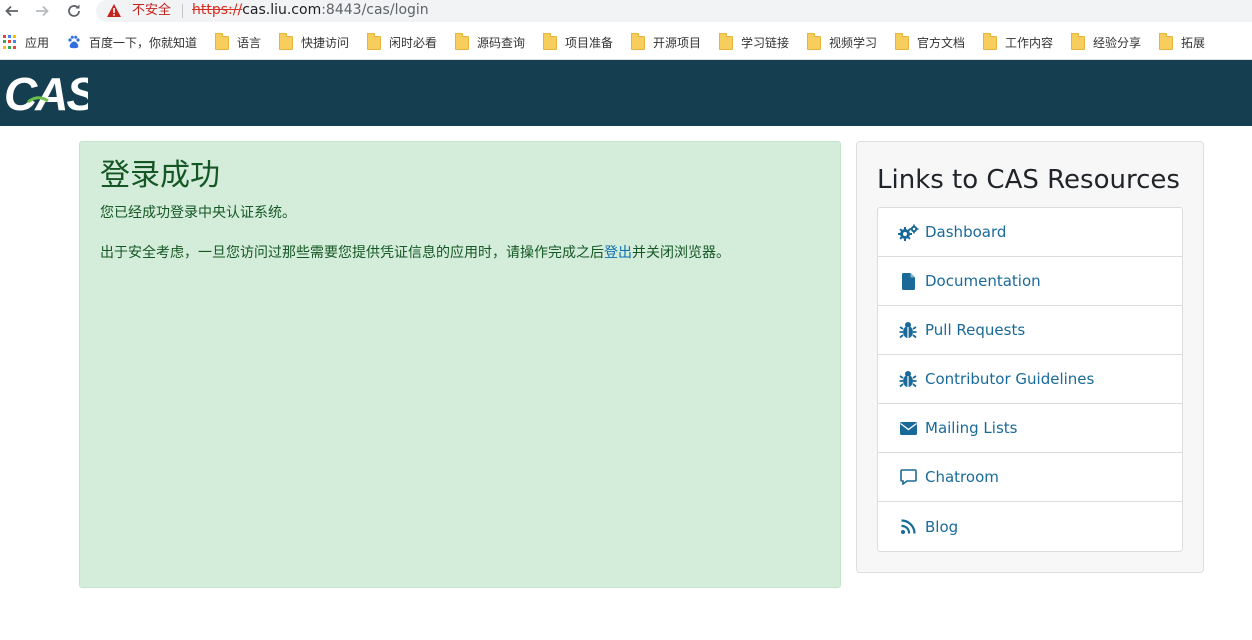 The width and height of the screenshot is (1252, 640). Describe the element at coordinates (908, 527) in the screenshot. I see `rss-icon` at that location.